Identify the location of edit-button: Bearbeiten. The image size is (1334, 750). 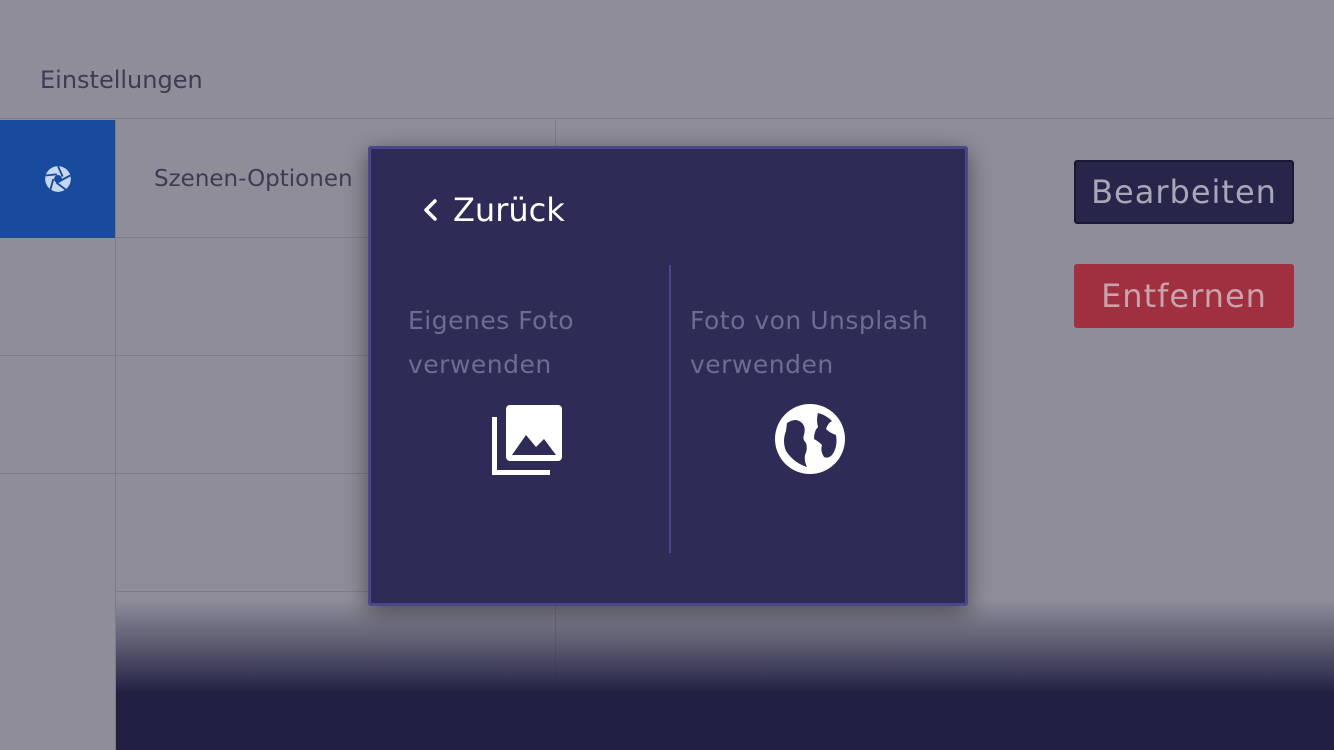
(1184, 192).